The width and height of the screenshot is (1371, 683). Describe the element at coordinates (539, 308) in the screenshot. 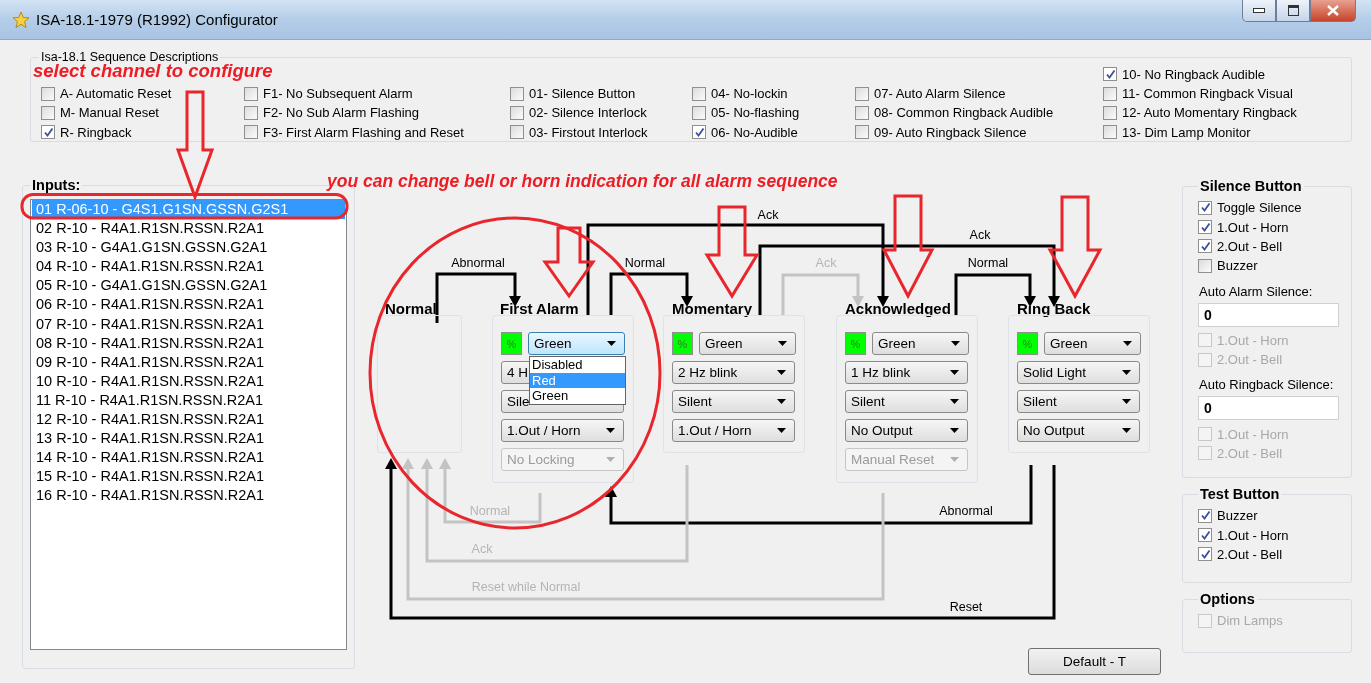

I see `state-title: First Alarm` at that location.